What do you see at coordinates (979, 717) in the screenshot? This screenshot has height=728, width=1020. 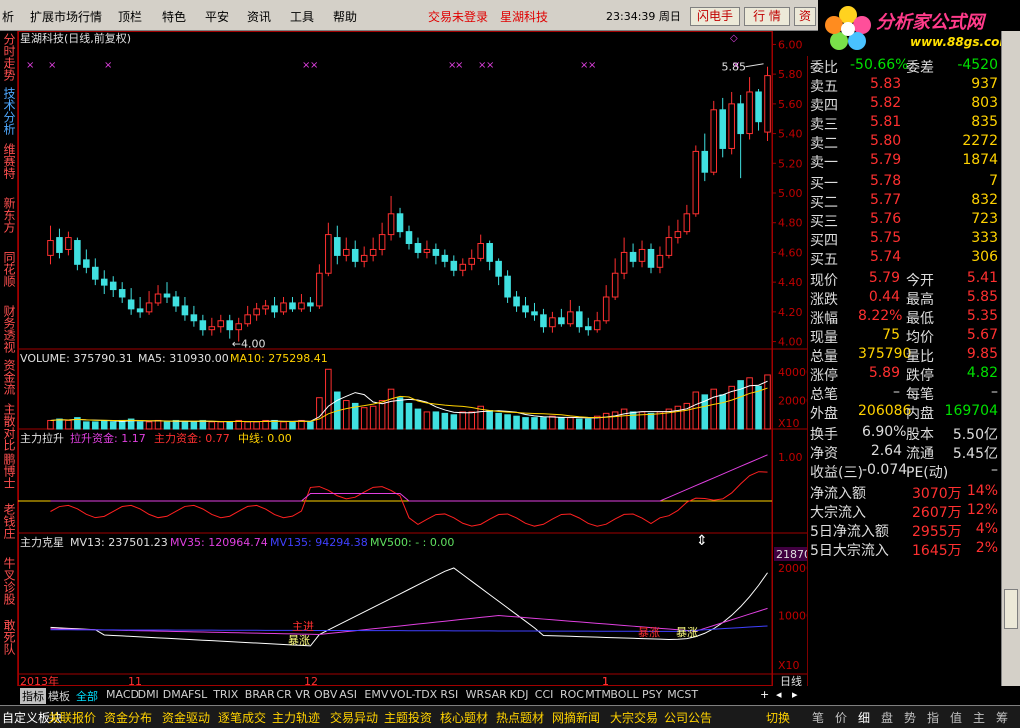 I see `side-tab-7: 主` at bounding box center [979, 717].